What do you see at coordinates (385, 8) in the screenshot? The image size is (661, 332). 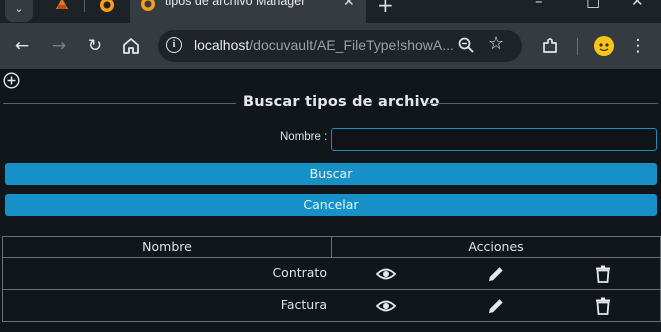 I see `new-tab-icon: +` at bounding box center [385, 8].